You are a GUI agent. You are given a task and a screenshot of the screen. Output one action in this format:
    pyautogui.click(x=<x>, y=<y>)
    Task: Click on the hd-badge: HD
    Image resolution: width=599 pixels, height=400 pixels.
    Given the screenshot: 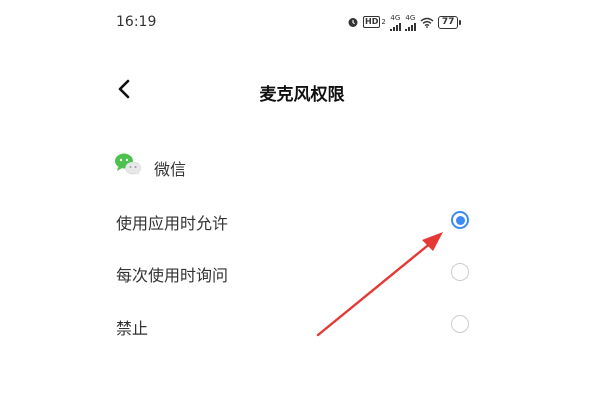 What is the action you would take?
    pyautogui.click(x=372, y=22)
    